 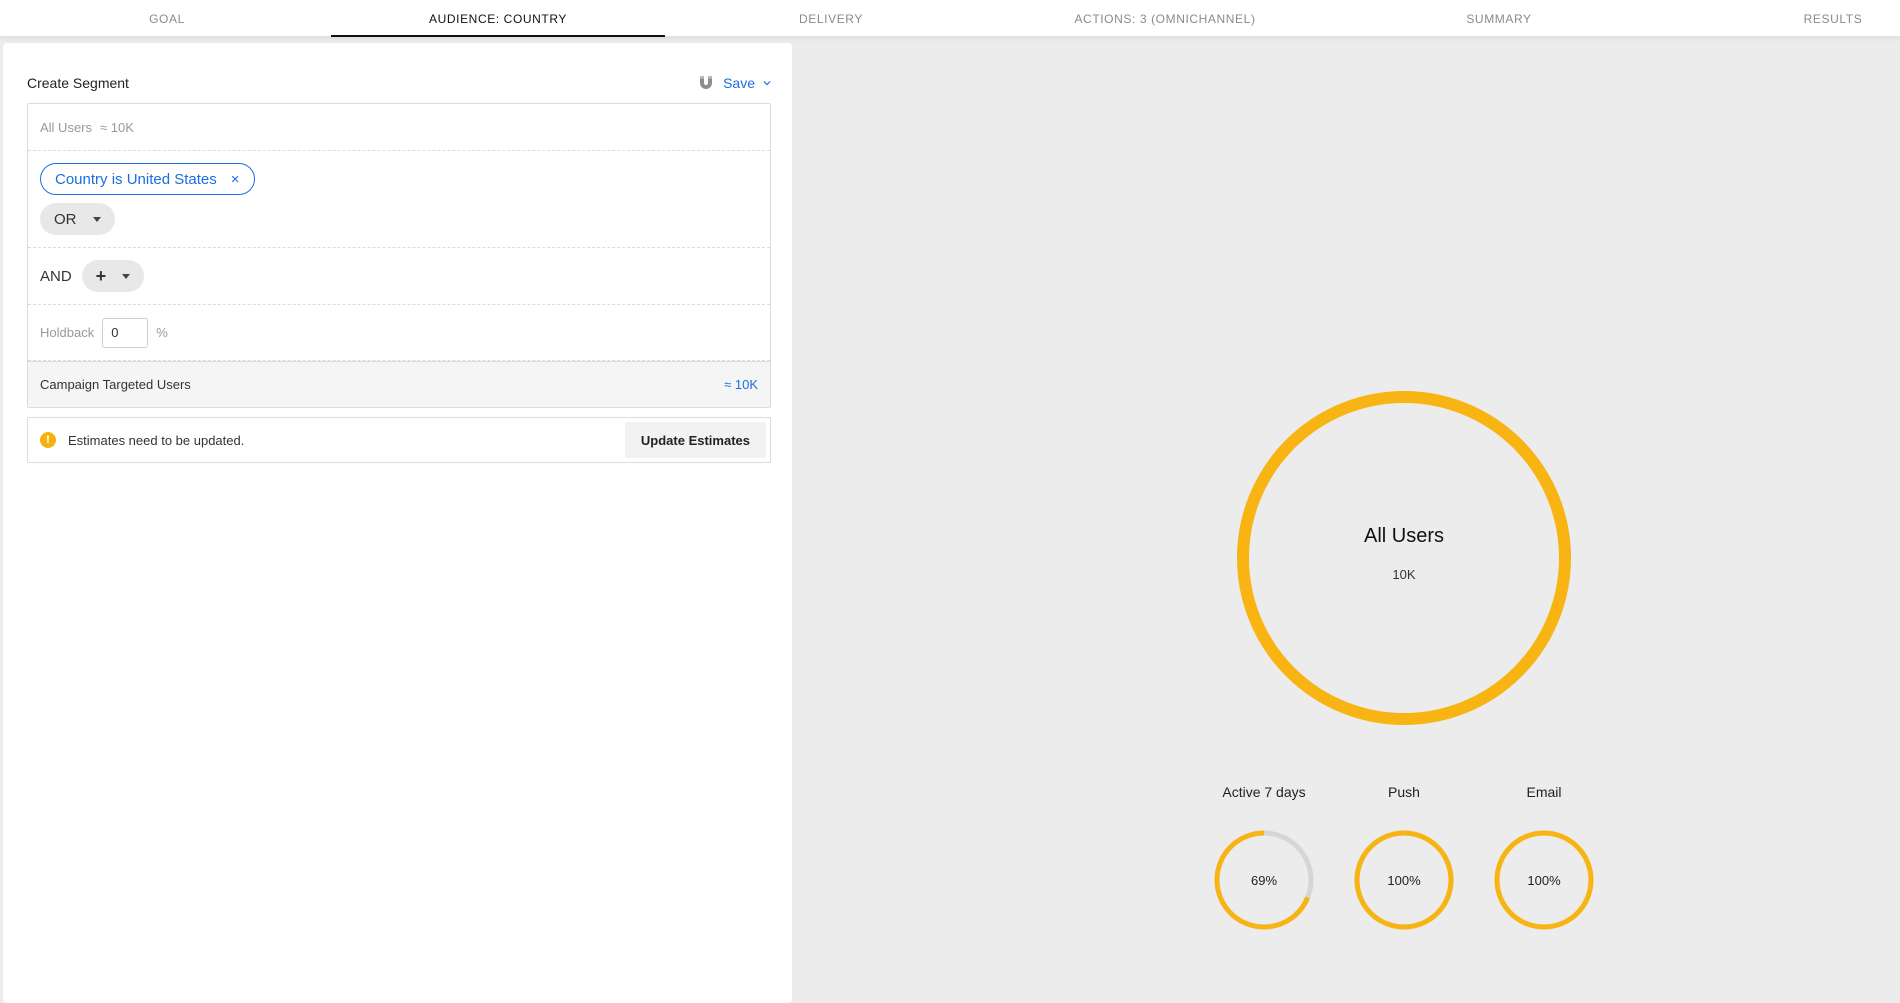 I want to click on magnet-icon, so click(x=706, y=82).